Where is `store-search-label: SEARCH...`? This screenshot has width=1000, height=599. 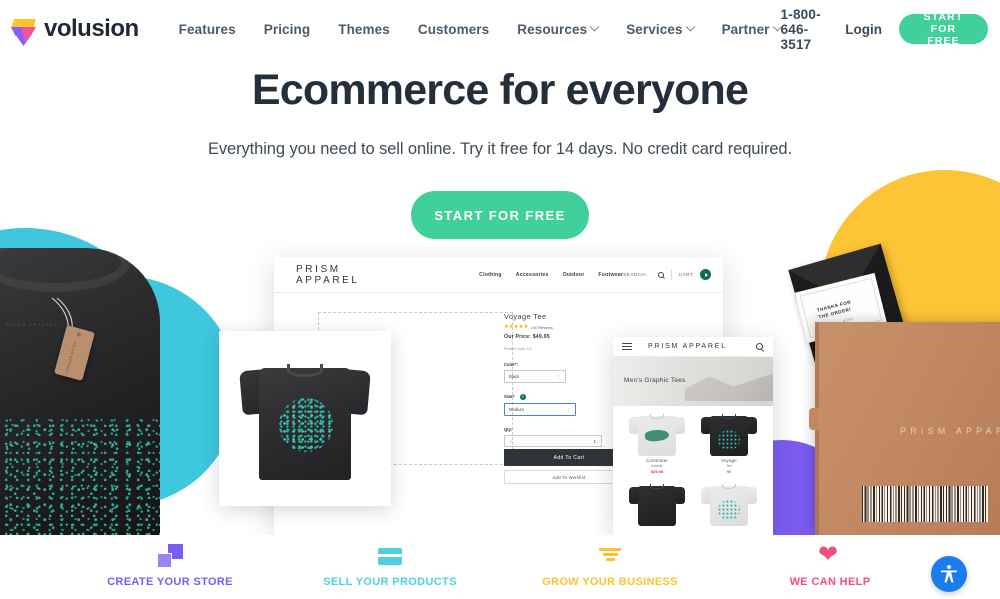
store-search-label: SEARCH... is located at coordinates (636, 274).